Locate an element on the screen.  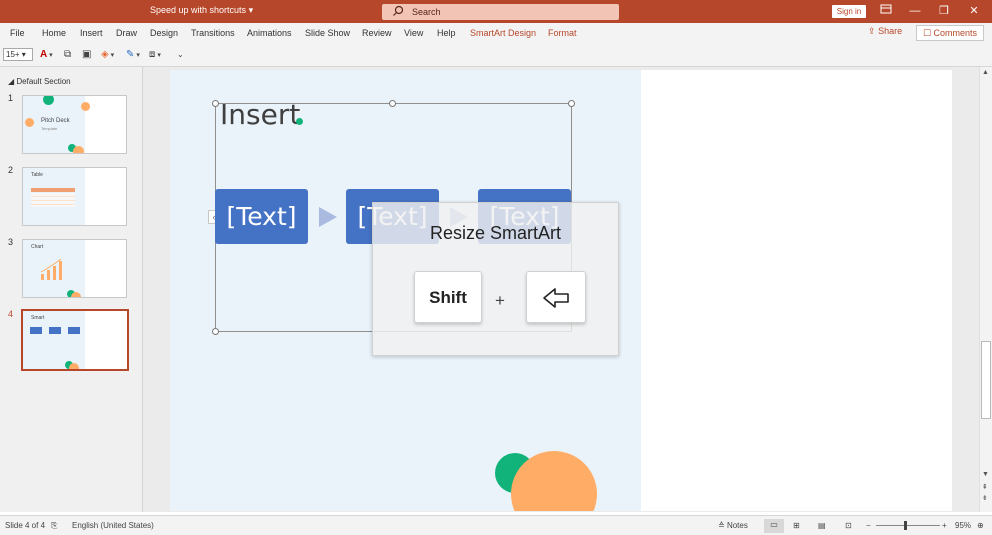
search-box: Search is located at coordinates (500, 12).